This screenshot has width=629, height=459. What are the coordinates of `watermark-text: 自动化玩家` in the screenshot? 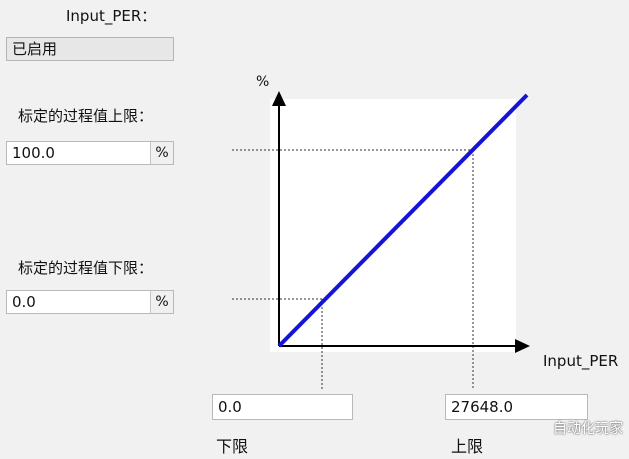 It's located at (588, 429).